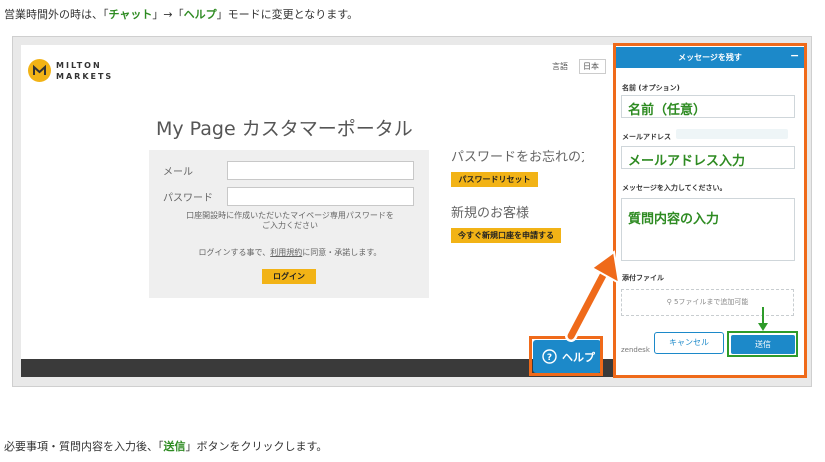 This screenshot has width=825, height=462. I want to click on annotation-arrows, so click(666, 296).